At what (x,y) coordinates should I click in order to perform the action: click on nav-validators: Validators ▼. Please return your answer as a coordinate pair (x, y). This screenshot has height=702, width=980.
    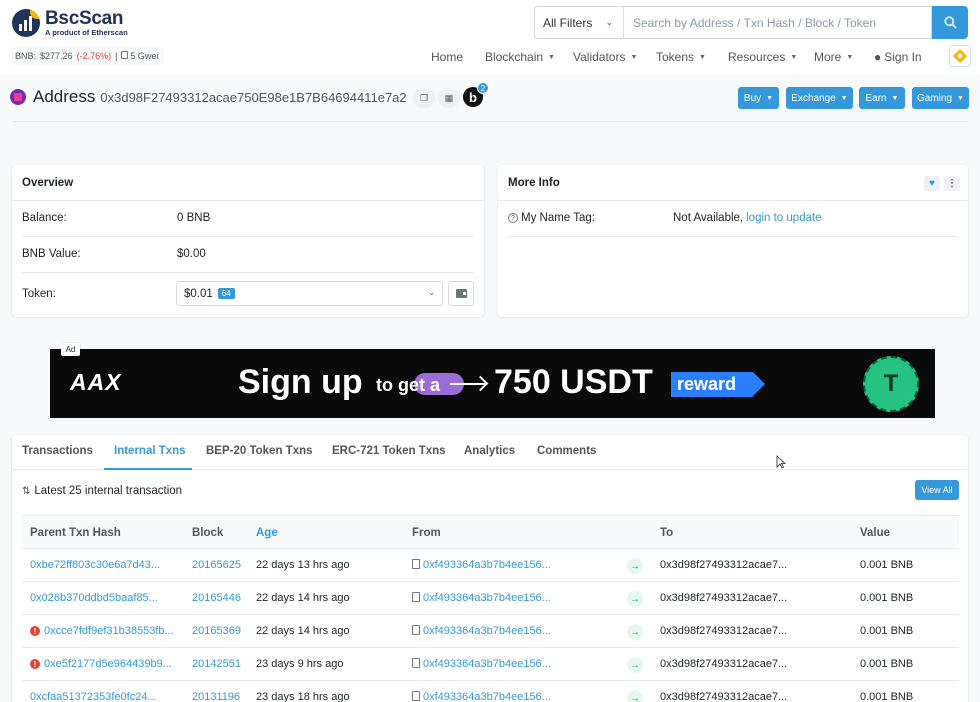
    Looking at the image, I should click on (605, 57).